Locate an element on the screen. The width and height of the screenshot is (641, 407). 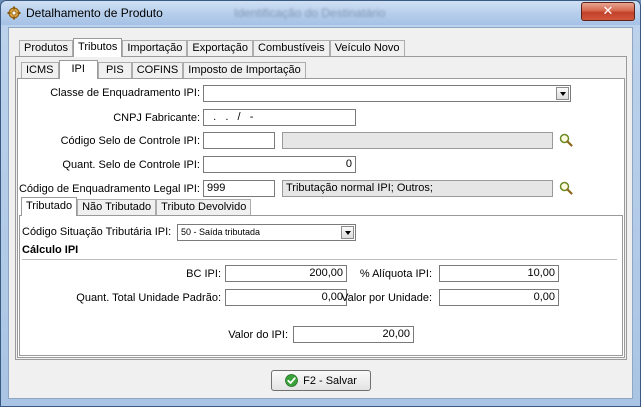
tab-label: Não Tributado is located at coordinates (117, 207).